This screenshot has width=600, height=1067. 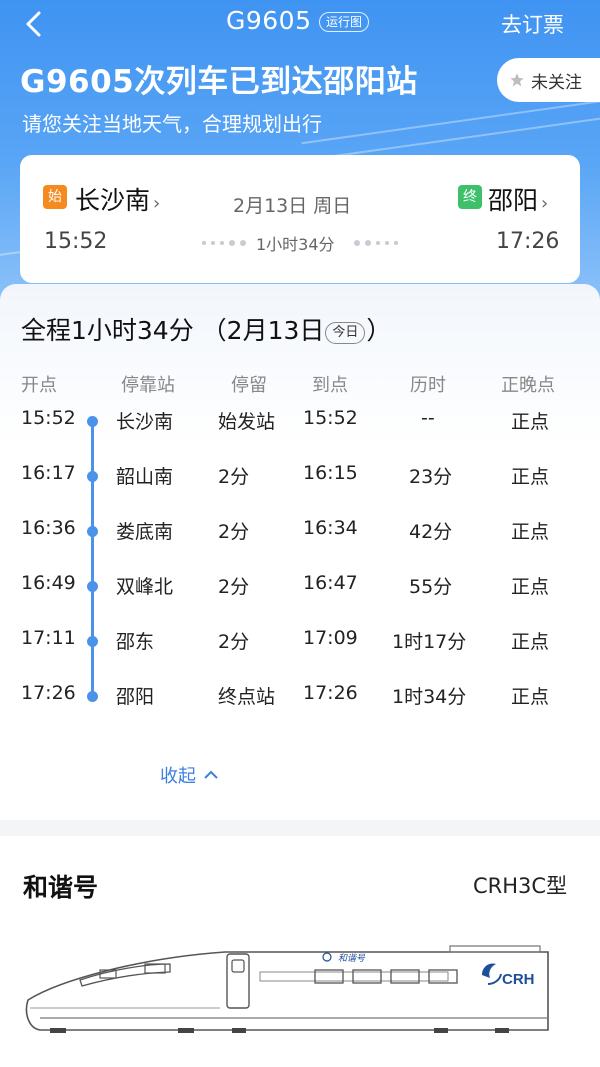 I want to click on journey-duration: 1小时34分, so click(x=295, y=244).